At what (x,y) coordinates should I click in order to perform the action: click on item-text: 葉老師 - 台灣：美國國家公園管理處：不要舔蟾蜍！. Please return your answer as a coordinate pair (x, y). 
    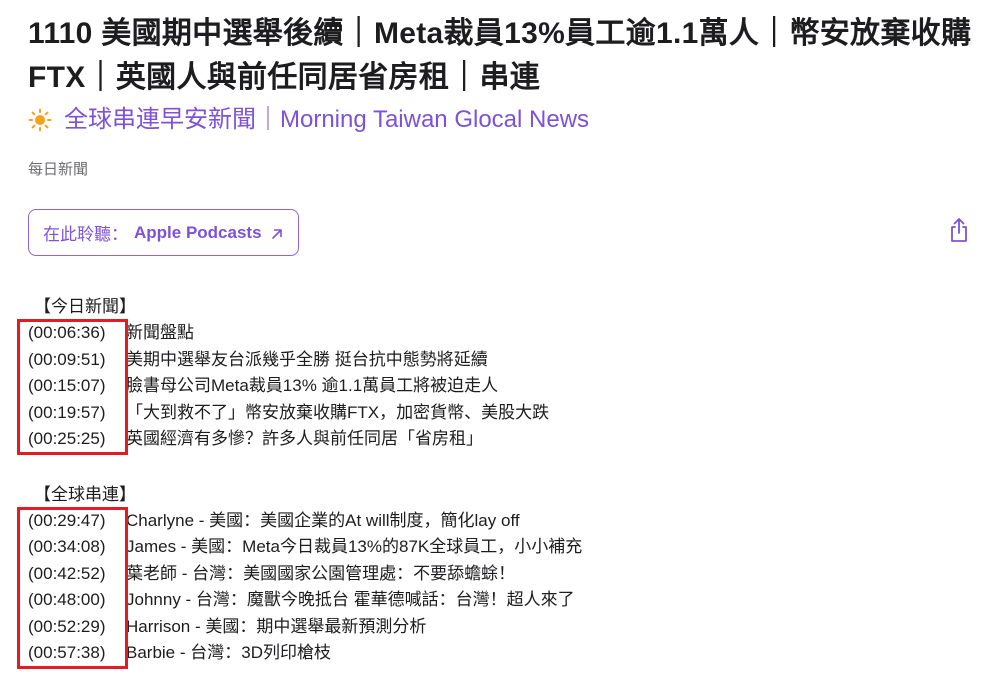
    Looking at the image, I should click on (321, 573).